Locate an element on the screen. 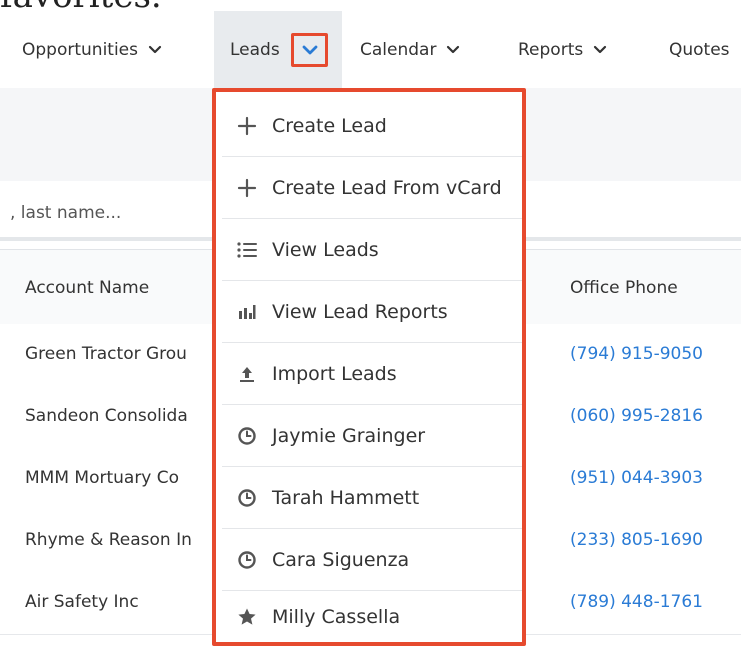 The image size is (741, 648). menu-item-recent-lead: Jaymie Grainger is located at coordinates (372, 436).